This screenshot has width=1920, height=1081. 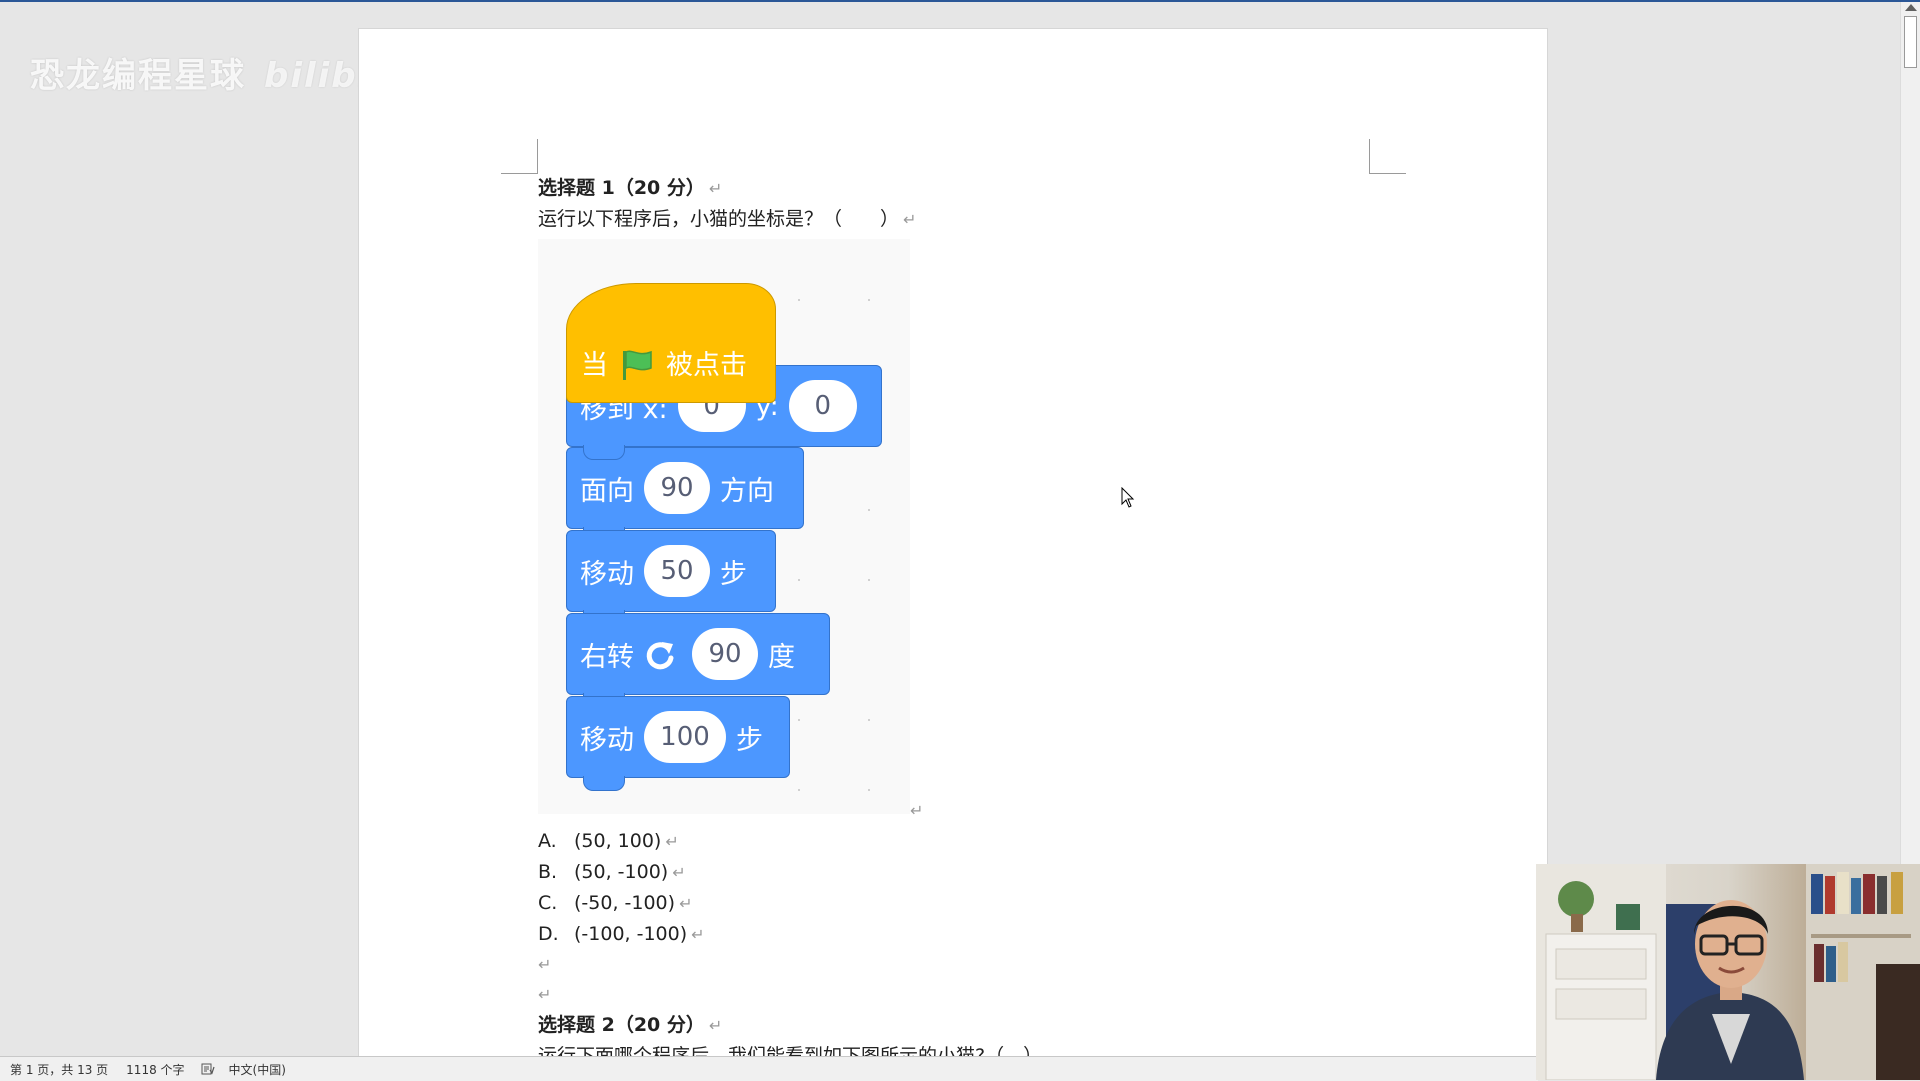 I want to click on block-label: 度, so click(x=781, y=657).